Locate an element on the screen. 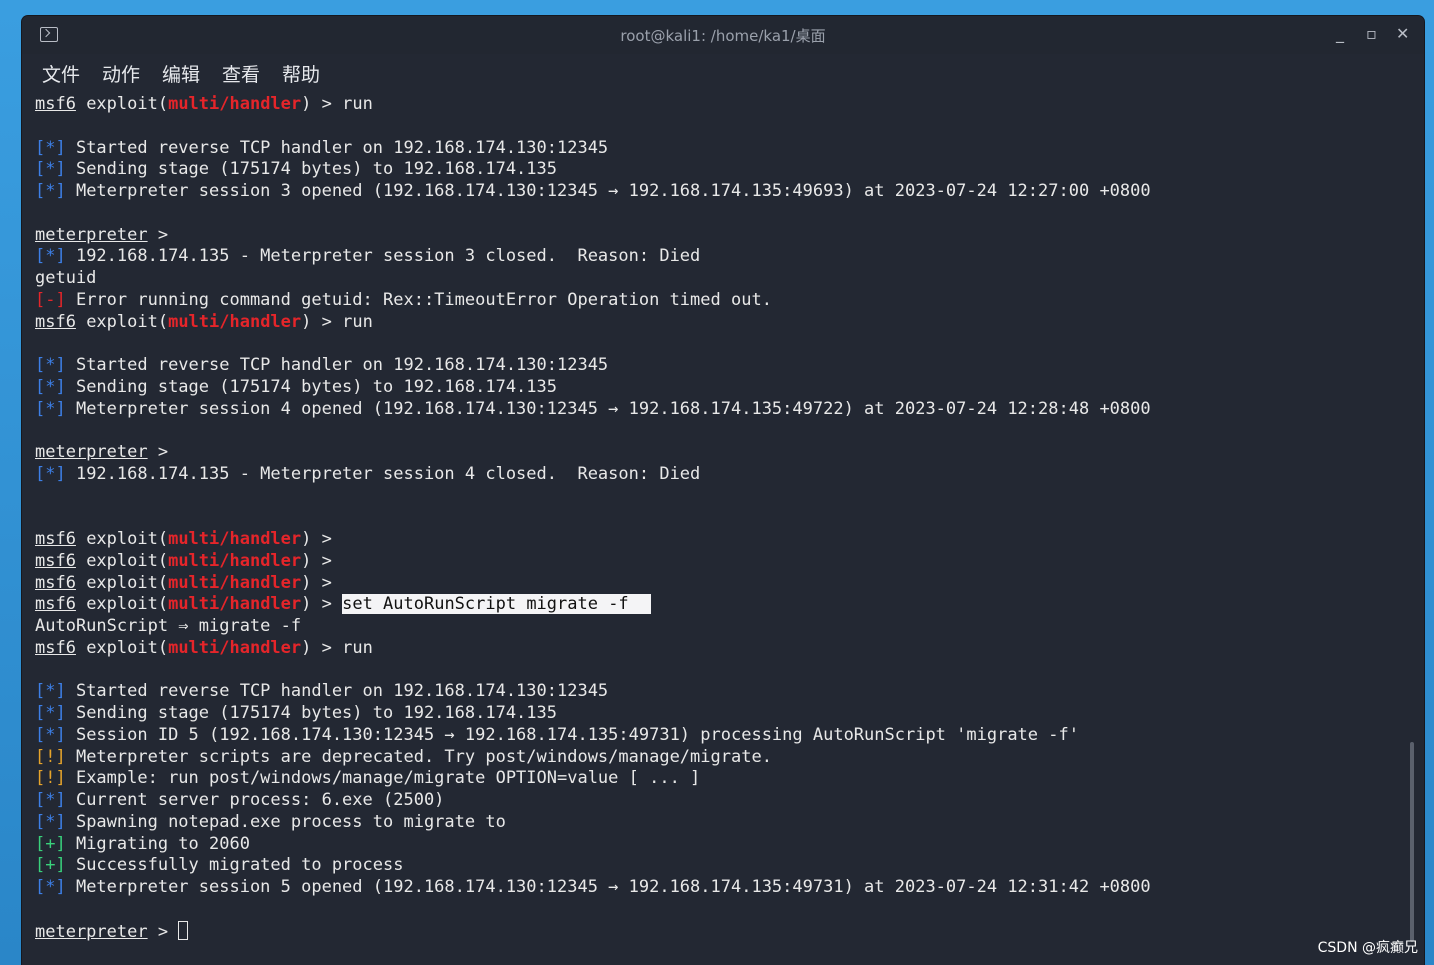 The image size is (1434, 965). output-line: [*] Current server process: 6.exe (2500) is located at coordinates (719, 801).